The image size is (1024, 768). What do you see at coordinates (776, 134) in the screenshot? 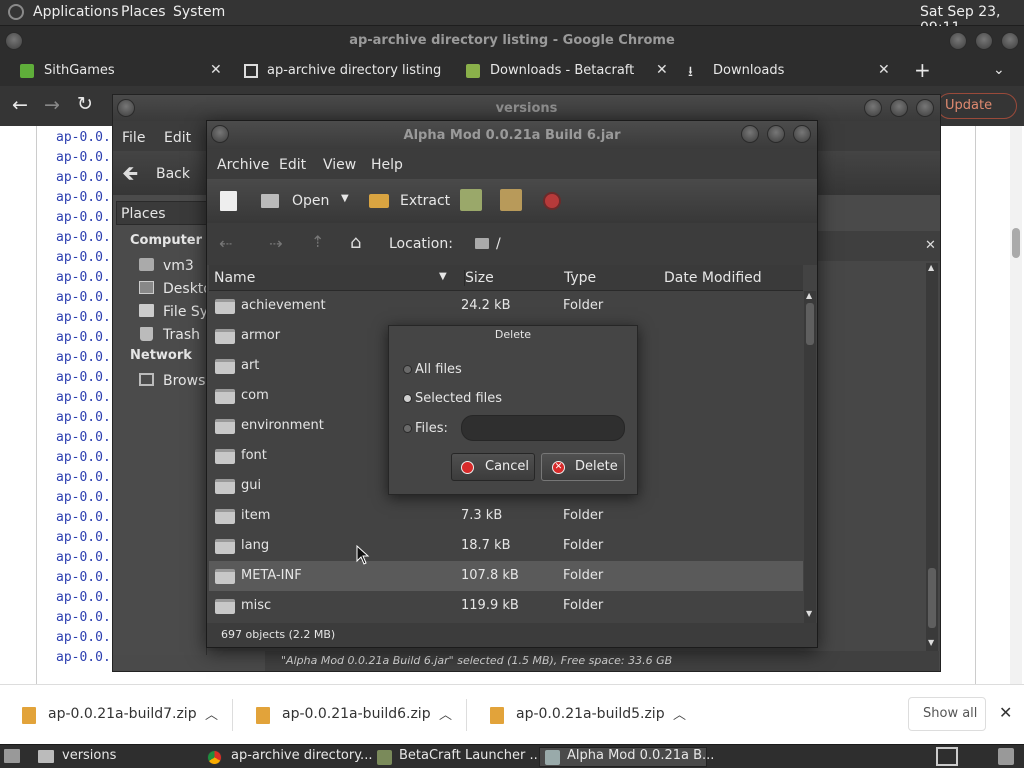
I see `archive-maximize-button` at bounding box center [776, 134].